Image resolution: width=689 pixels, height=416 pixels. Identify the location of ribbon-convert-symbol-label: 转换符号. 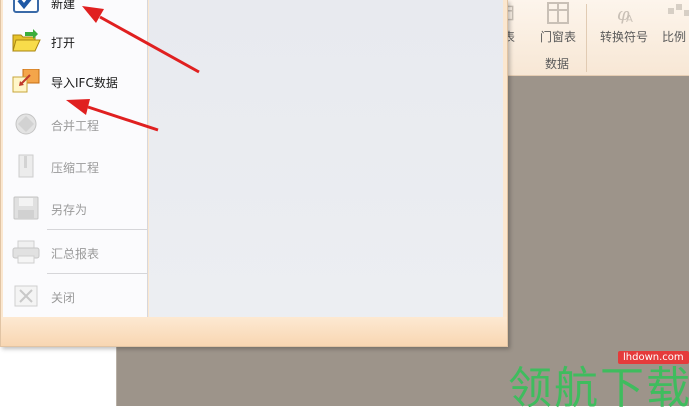
(623, 37).